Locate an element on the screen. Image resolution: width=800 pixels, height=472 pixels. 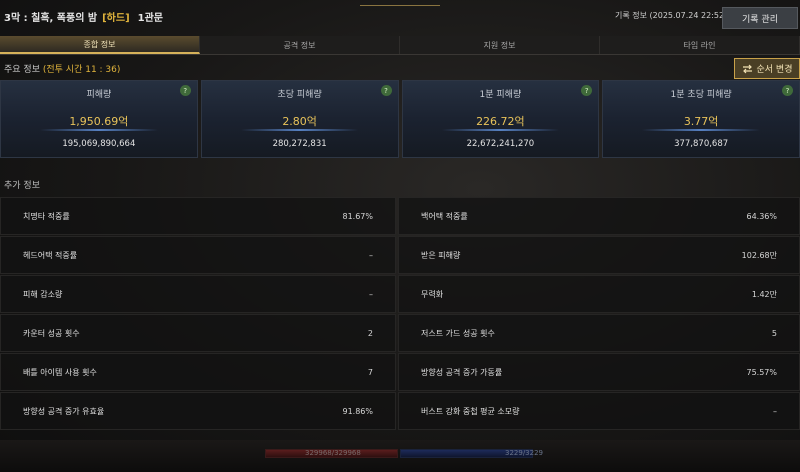
tab-bar: 종합 정보 공격 정보 지원 정보 타임 라인 is located at coordinates (400, 45).